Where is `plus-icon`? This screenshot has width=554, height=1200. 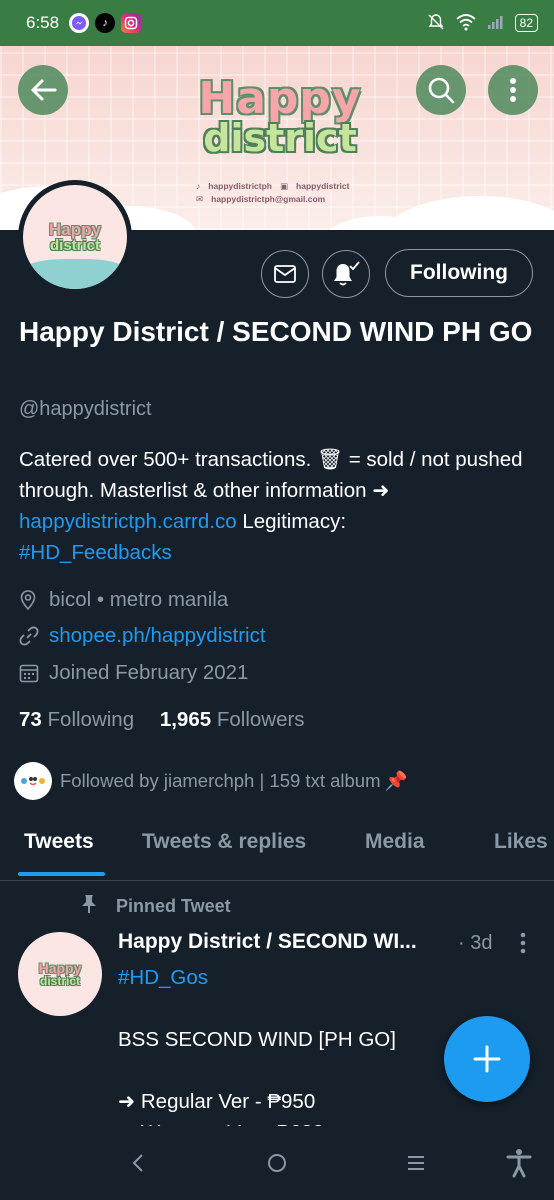
plus-icon is located at coordinates (487, 1059).